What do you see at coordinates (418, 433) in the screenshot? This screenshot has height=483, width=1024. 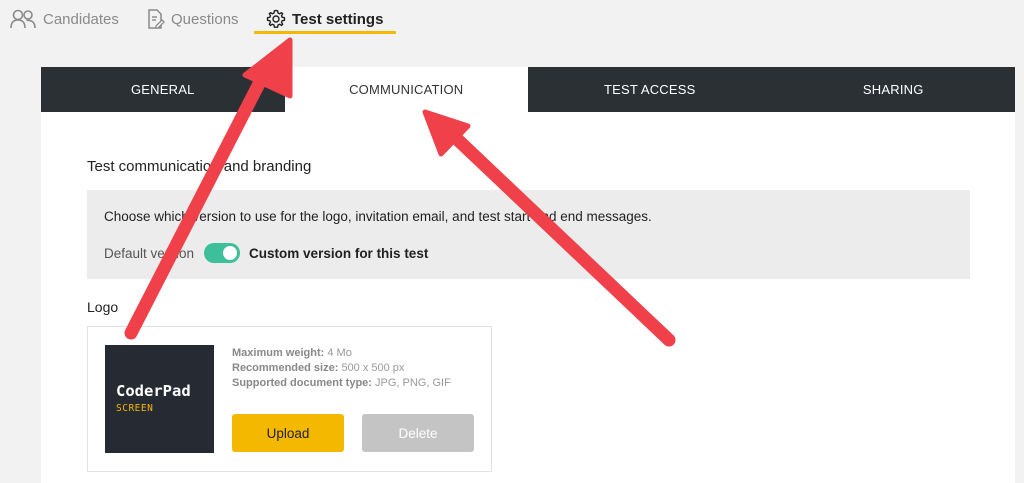 I see `delete-button: Delete` at bounding box center [418, 433].